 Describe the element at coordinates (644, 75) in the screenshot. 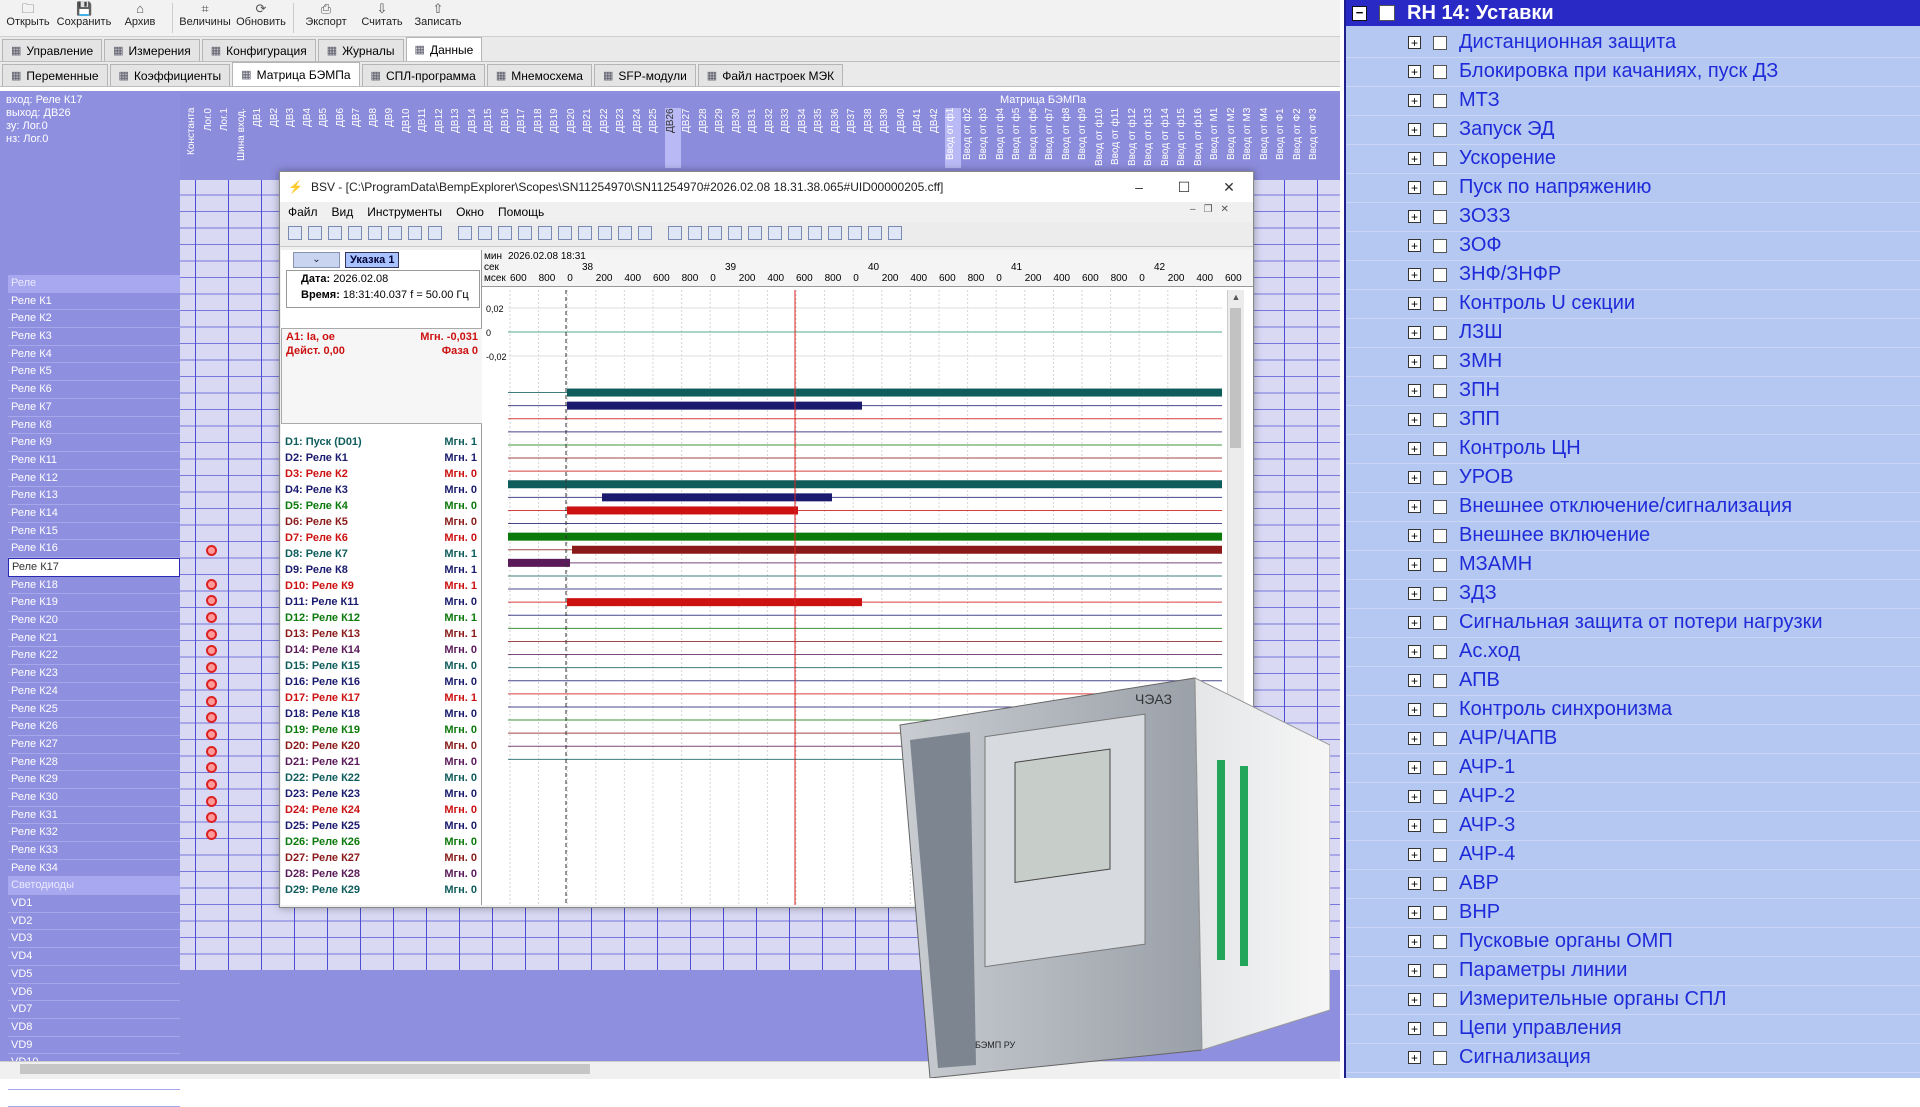

I see `tab-sub-5: ▦ SFP-модули` at that location.